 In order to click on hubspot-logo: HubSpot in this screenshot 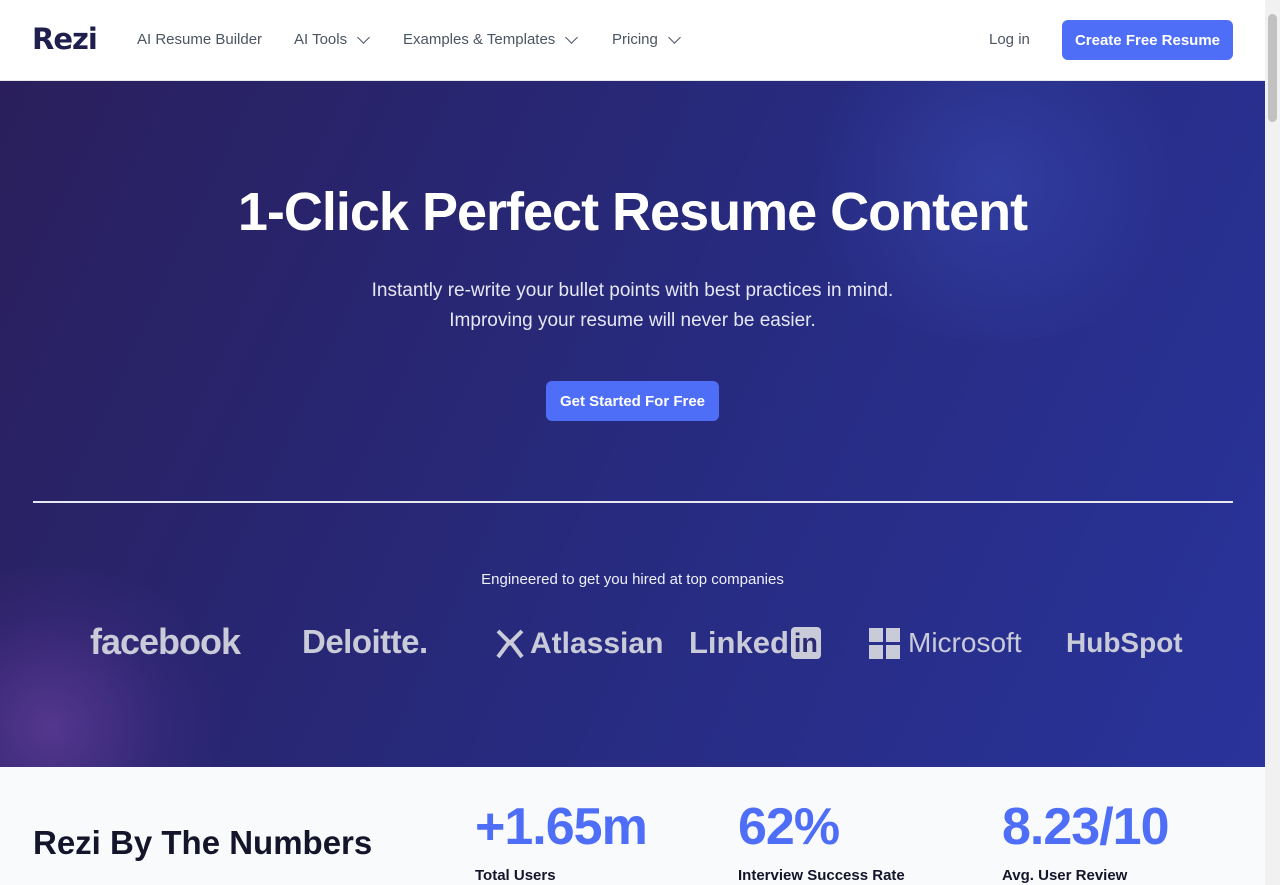, I will do `click(1124, 643)`.